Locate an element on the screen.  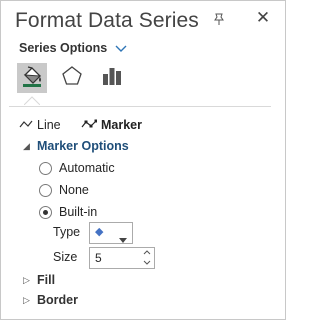
type-label: Type is located at coordinates (67, 232).